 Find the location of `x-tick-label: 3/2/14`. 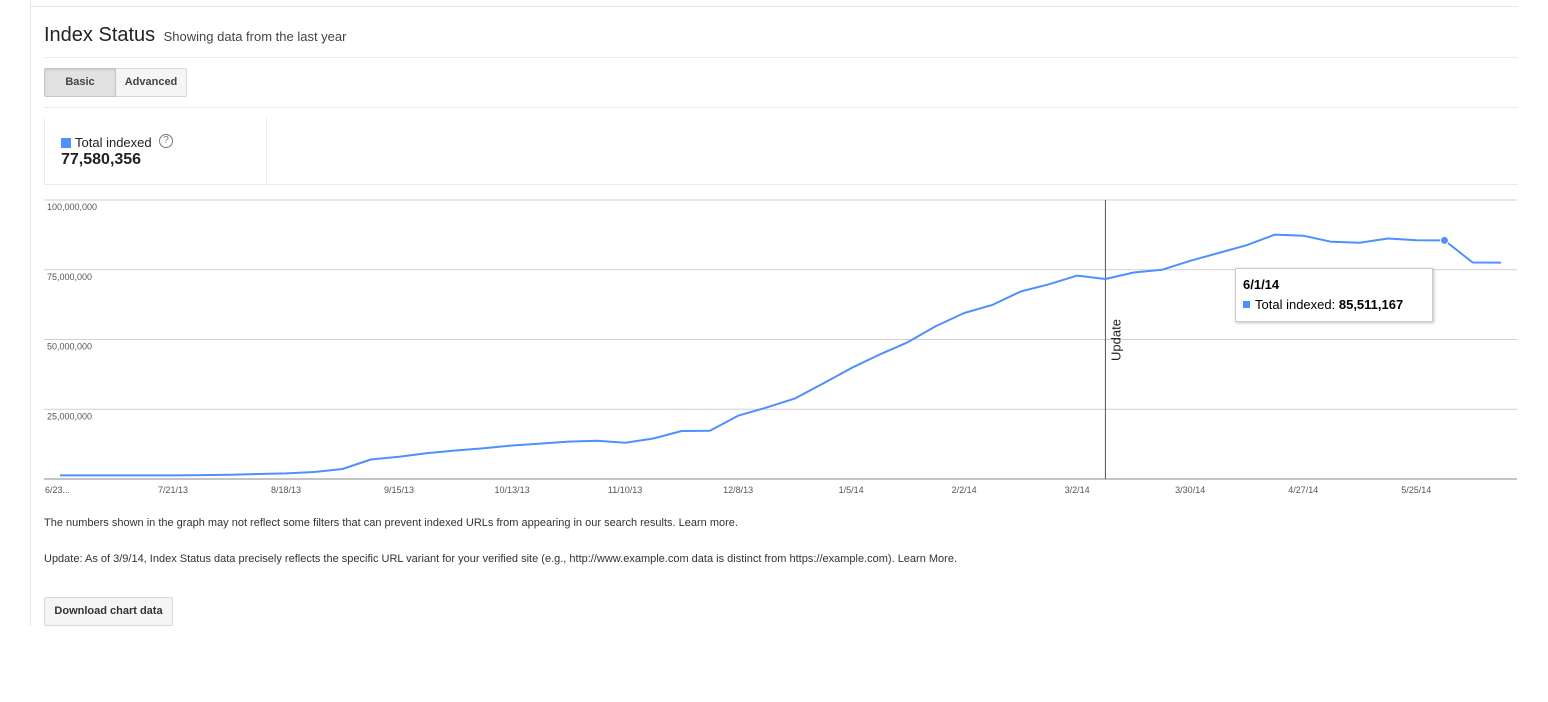

x-tick-label: 3/2/14 is located at coordinates (1077, 490).